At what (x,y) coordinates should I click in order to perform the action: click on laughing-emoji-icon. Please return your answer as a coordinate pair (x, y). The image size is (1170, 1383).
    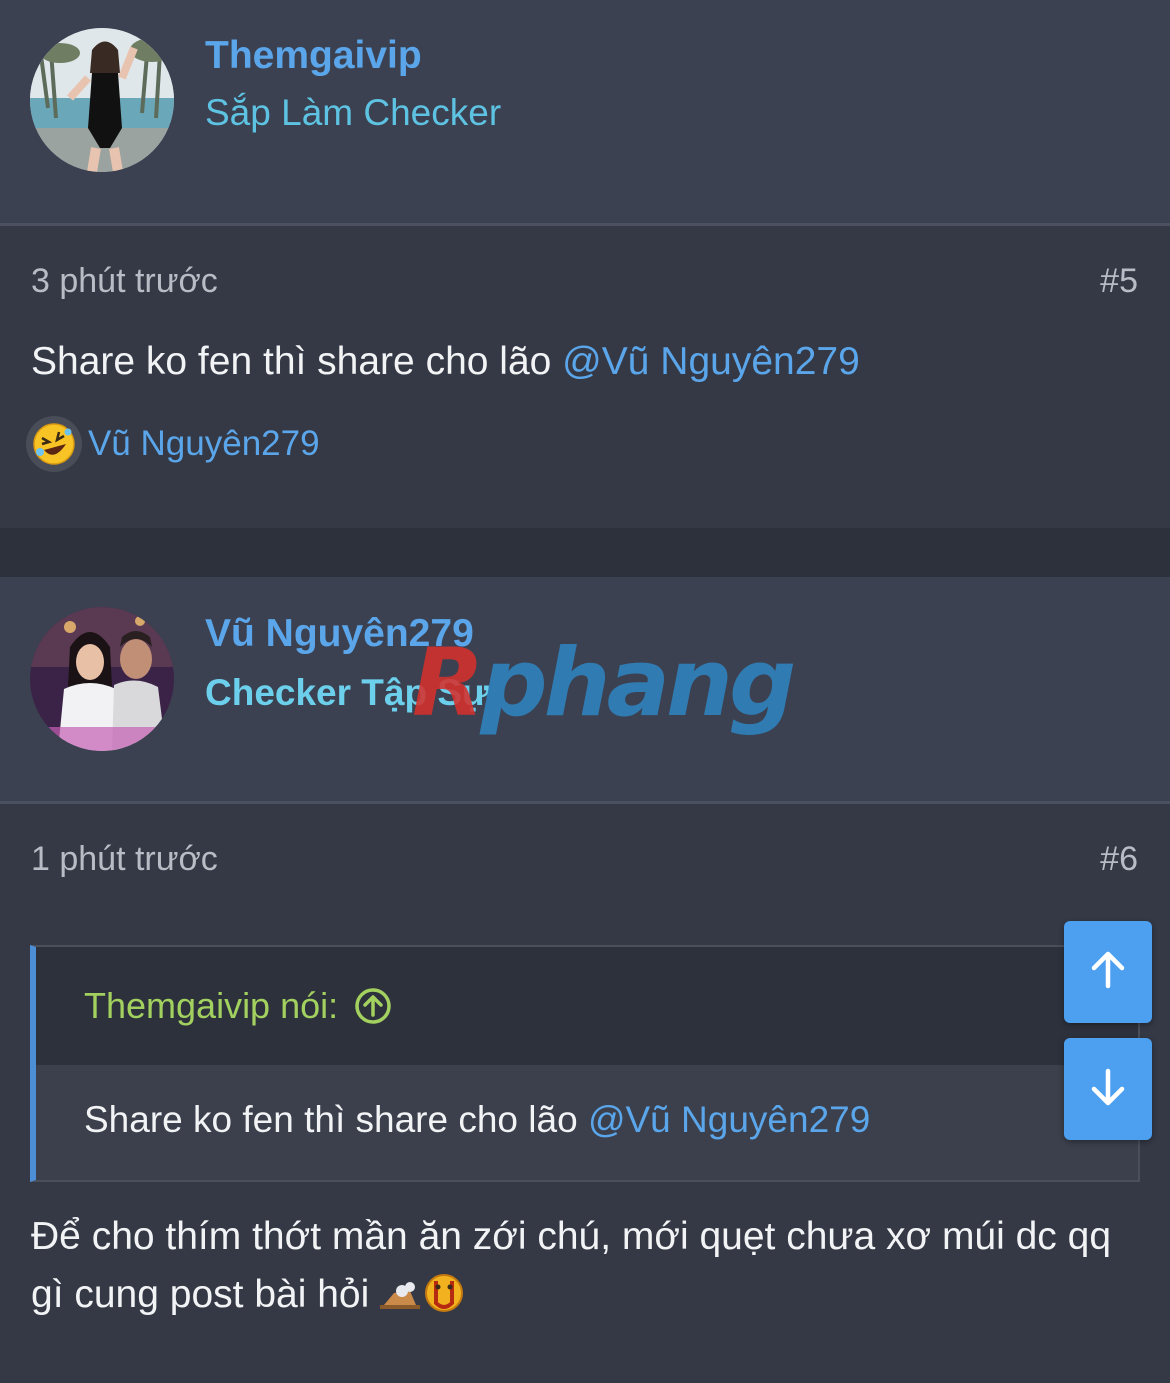
    Looking at the image, I should click on (54, 444).